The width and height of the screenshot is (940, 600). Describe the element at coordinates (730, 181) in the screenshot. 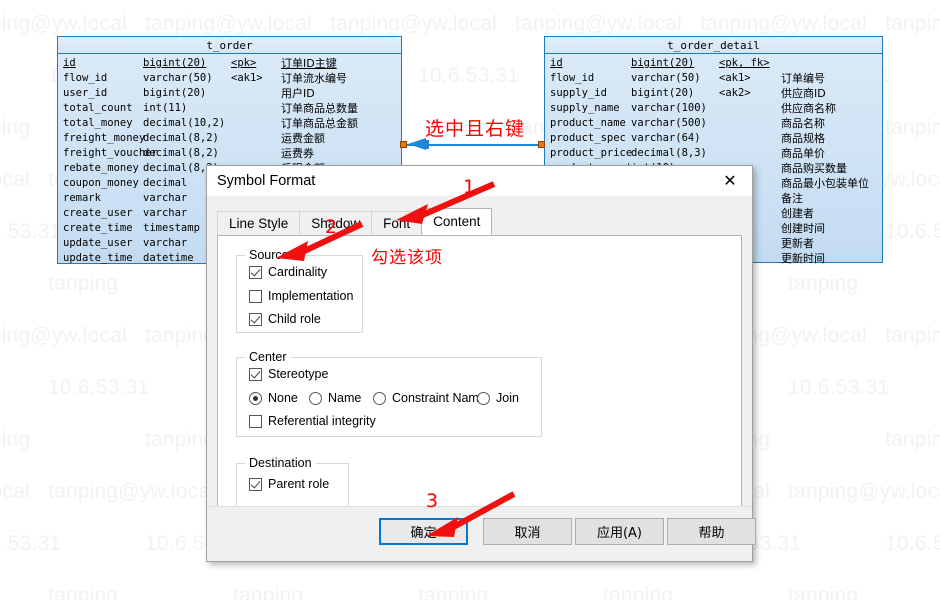

I see `close-icon: ✕` at that location.